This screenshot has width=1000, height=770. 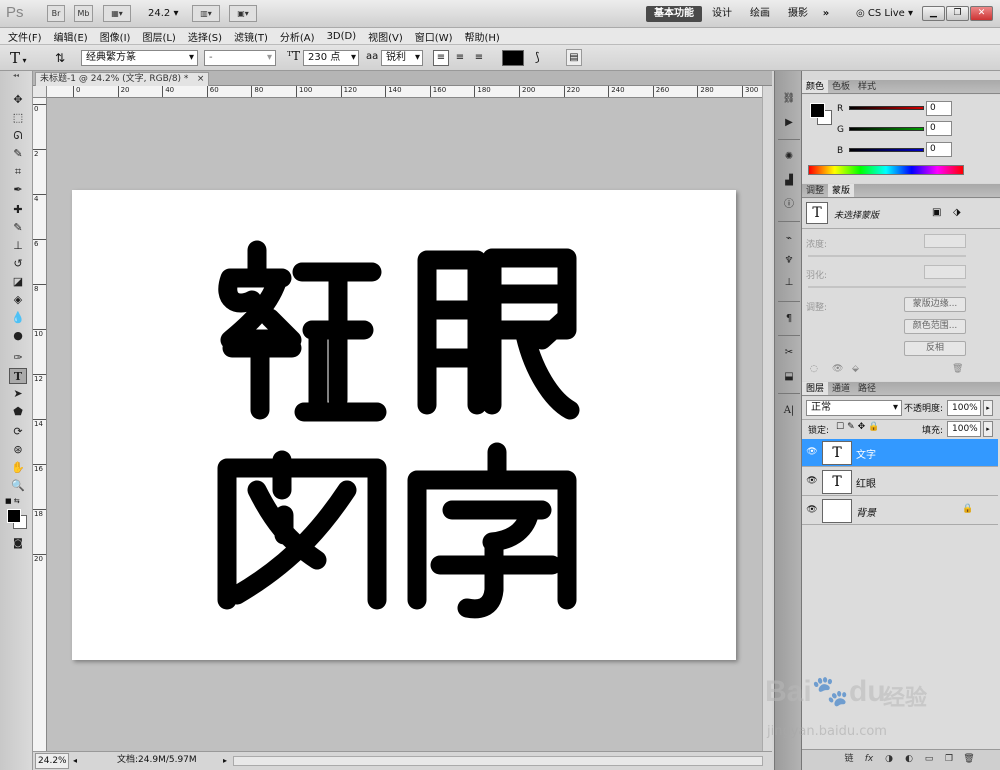 I want to click on tool-presets-icon: ⊥, so click(x=789, y=283).